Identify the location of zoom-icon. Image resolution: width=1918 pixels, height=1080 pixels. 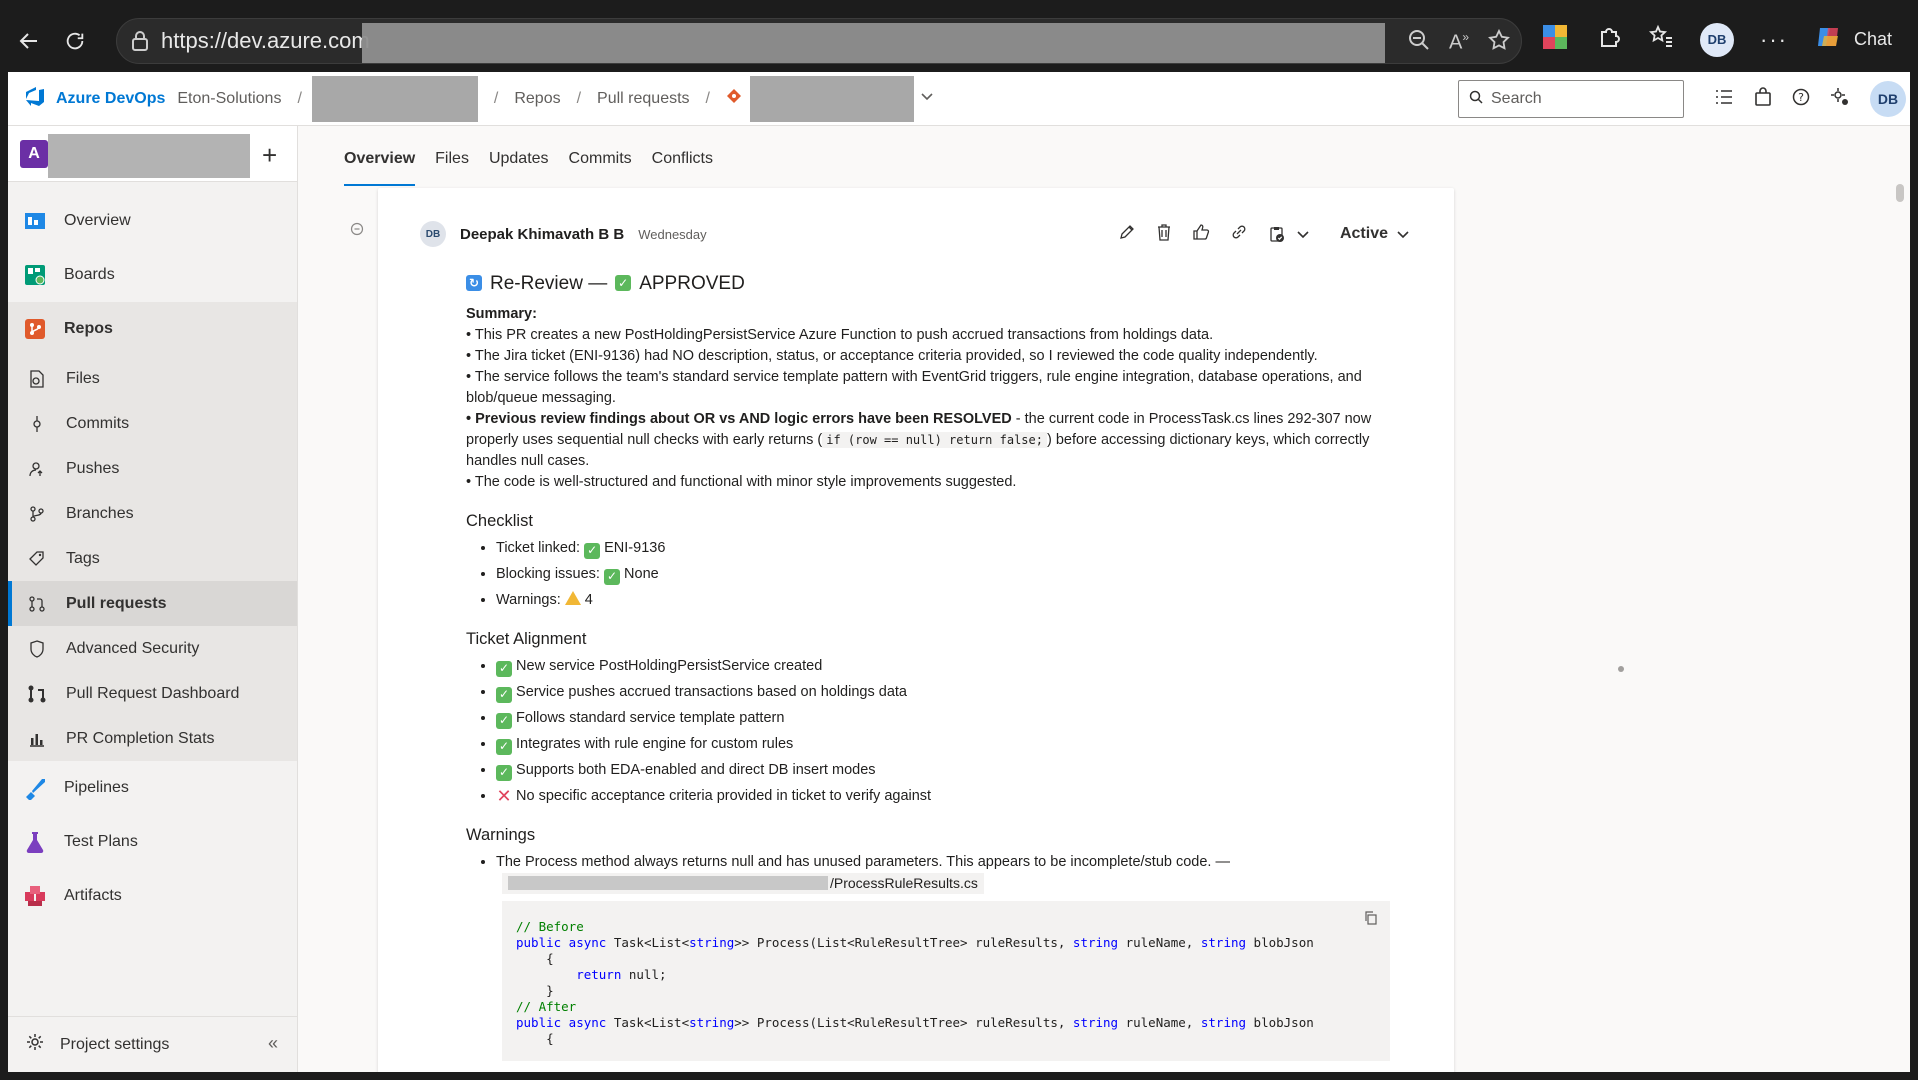
(1419, 42).